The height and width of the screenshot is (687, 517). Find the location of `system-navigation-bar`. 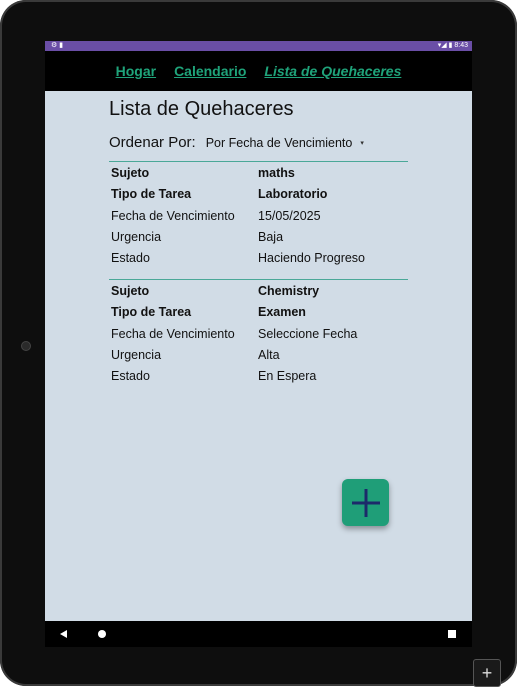

system-navigation-bar is located at coordinates (258, 634).